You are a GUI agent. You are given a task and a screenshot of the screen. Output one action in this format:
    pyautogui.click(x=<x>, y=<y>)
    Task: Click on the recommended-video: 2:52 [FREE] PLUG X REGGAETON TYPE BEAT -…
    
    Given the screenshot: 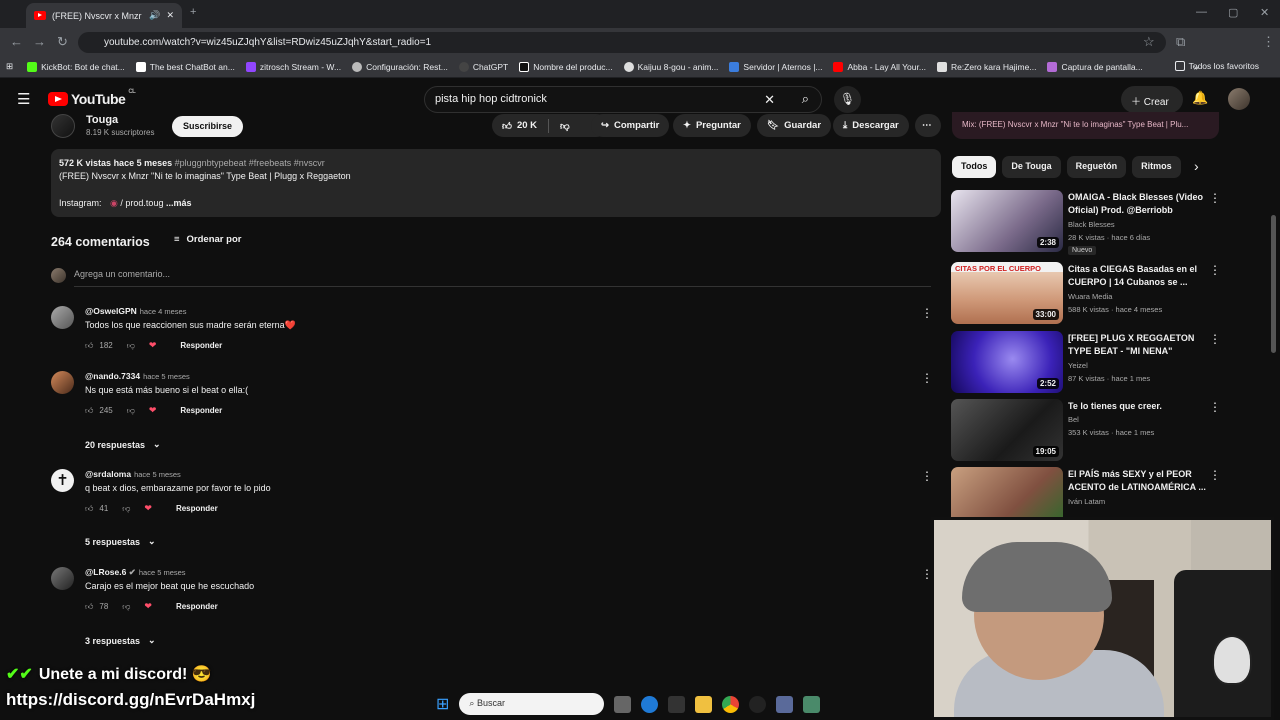 What is the action you would take?
    pyautogui.click(x=1088, y=362)
    